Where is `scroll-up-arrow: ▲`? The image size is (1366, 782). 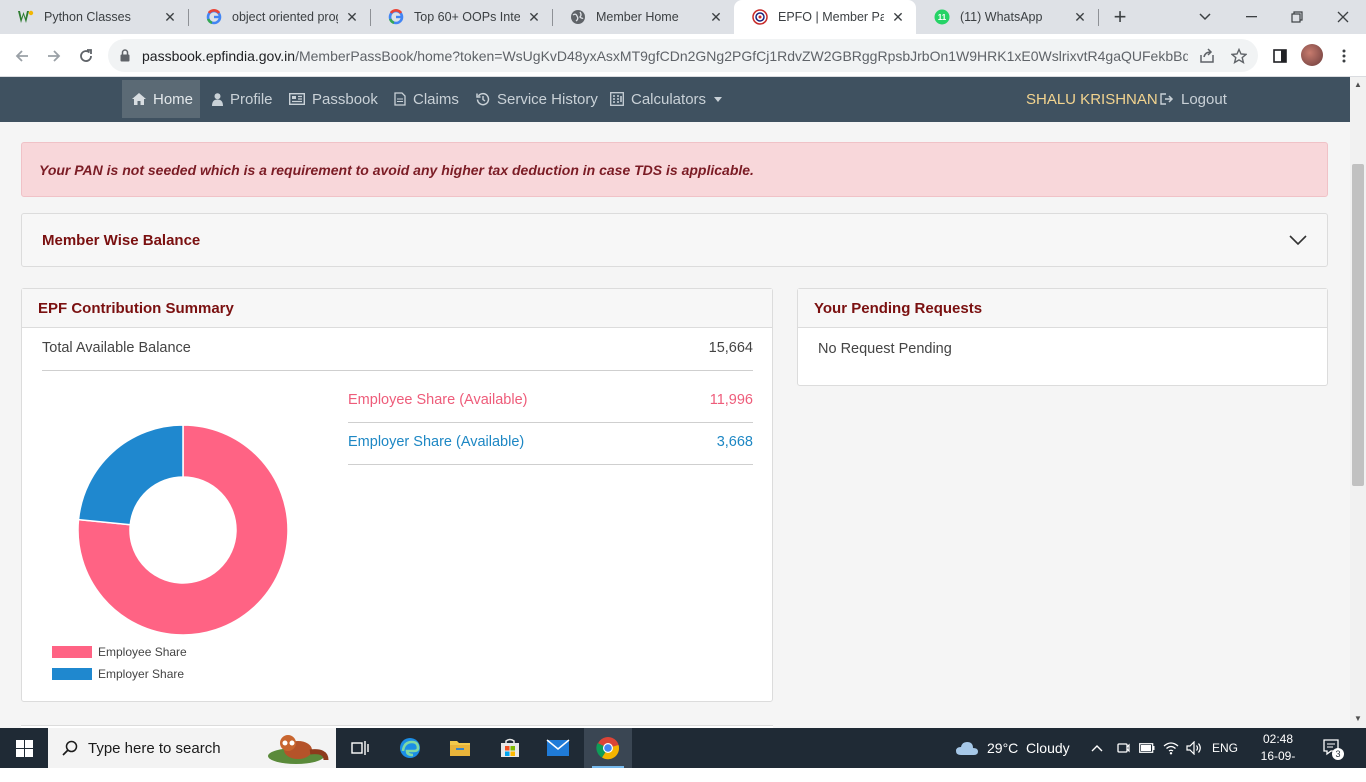 scroll-up-arrow: ▲ is located at coordinates (1358, 85).